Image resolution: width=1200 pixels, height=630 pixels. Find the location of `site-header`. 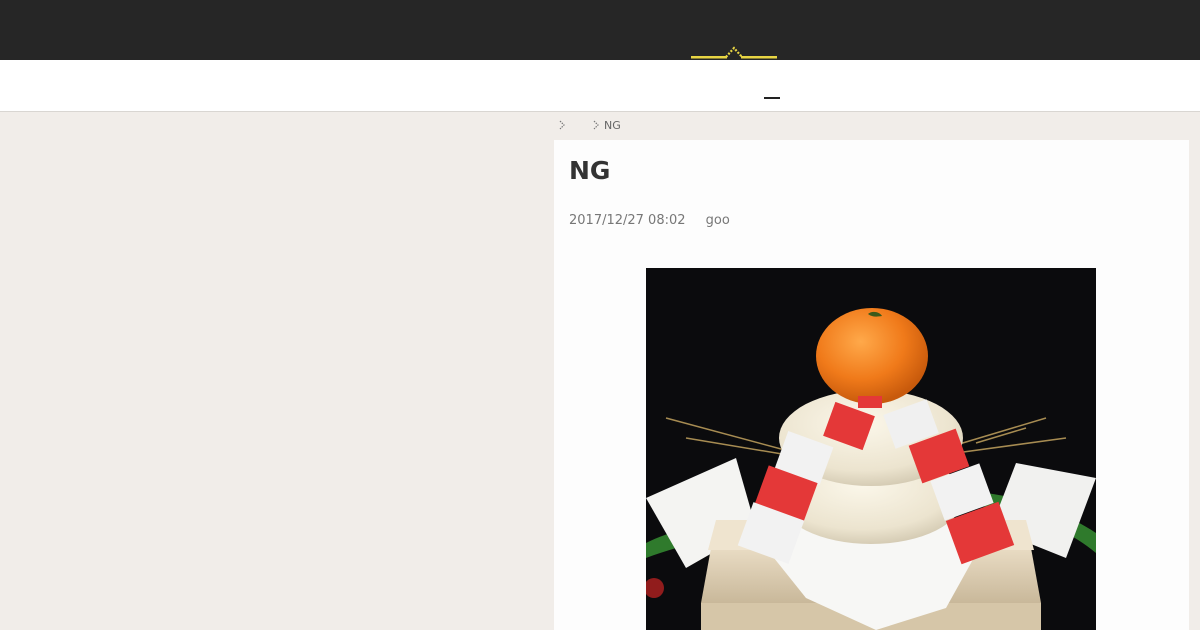

site-header is located at coordinates (600, 30).